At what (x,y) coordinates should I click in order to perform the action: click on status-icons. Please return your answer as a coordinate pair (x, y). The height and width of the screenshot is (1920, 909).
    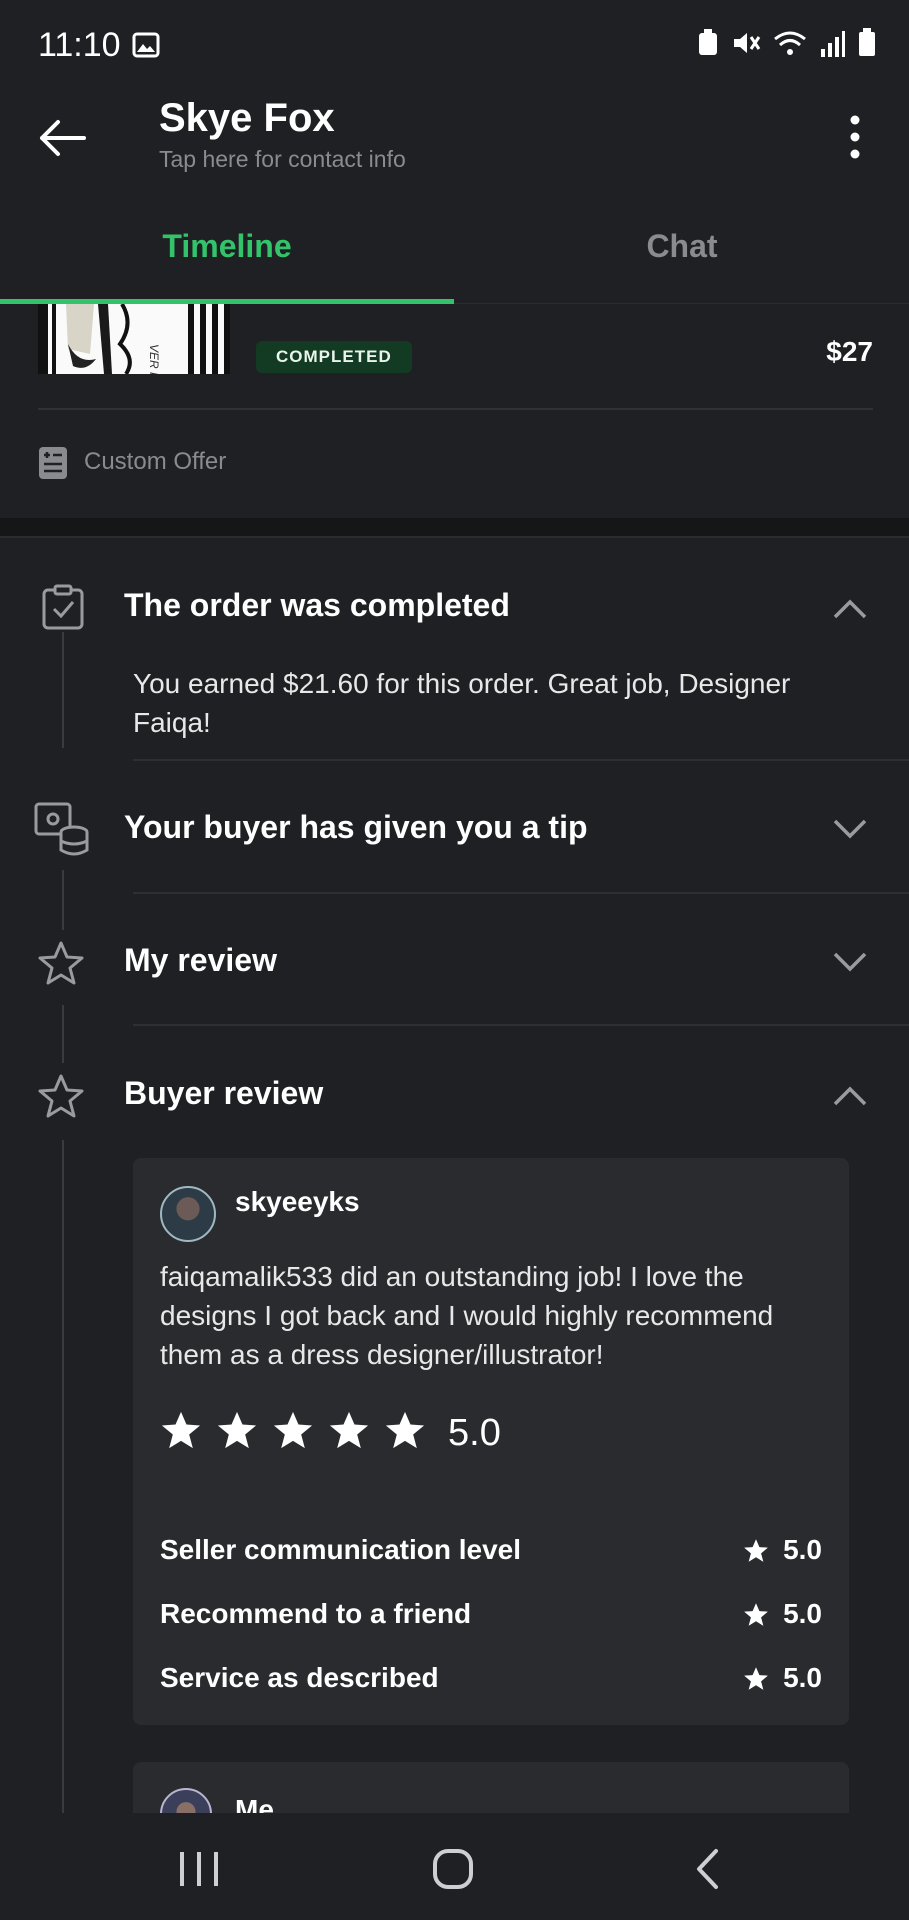
    Looking at the image, I should click on (787, 43).